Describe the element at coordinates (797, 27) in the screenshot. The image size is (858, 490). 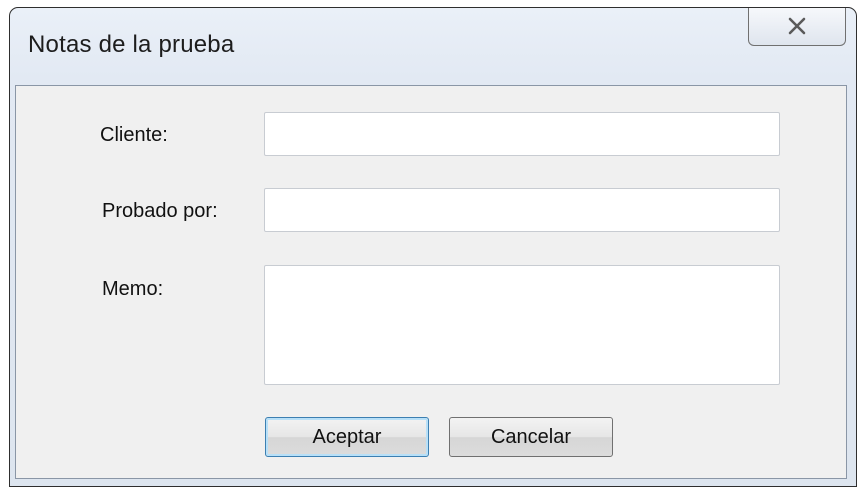
I see `close-button` at that location.